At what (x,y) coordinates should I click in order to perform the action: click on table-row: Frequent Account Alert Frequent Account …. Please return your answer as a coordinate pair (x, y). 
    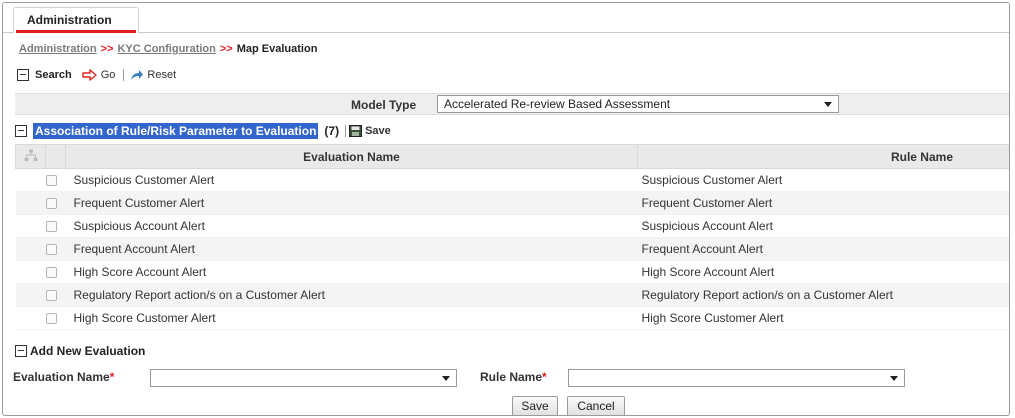
    Looking at the image, I should click on (512, 249).